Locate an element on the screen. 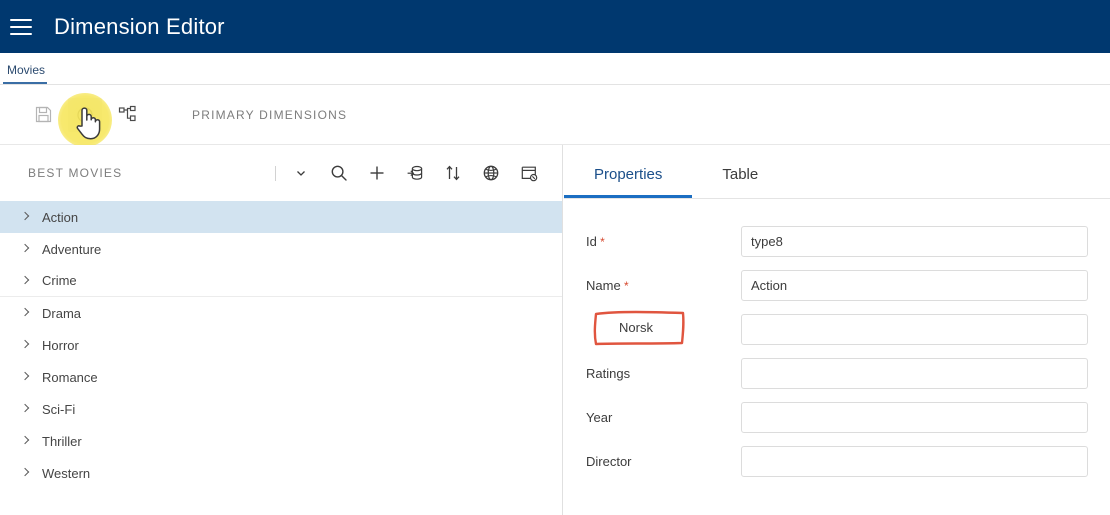  field-row-ratings: Ratings is located at coordinates (837, 373).